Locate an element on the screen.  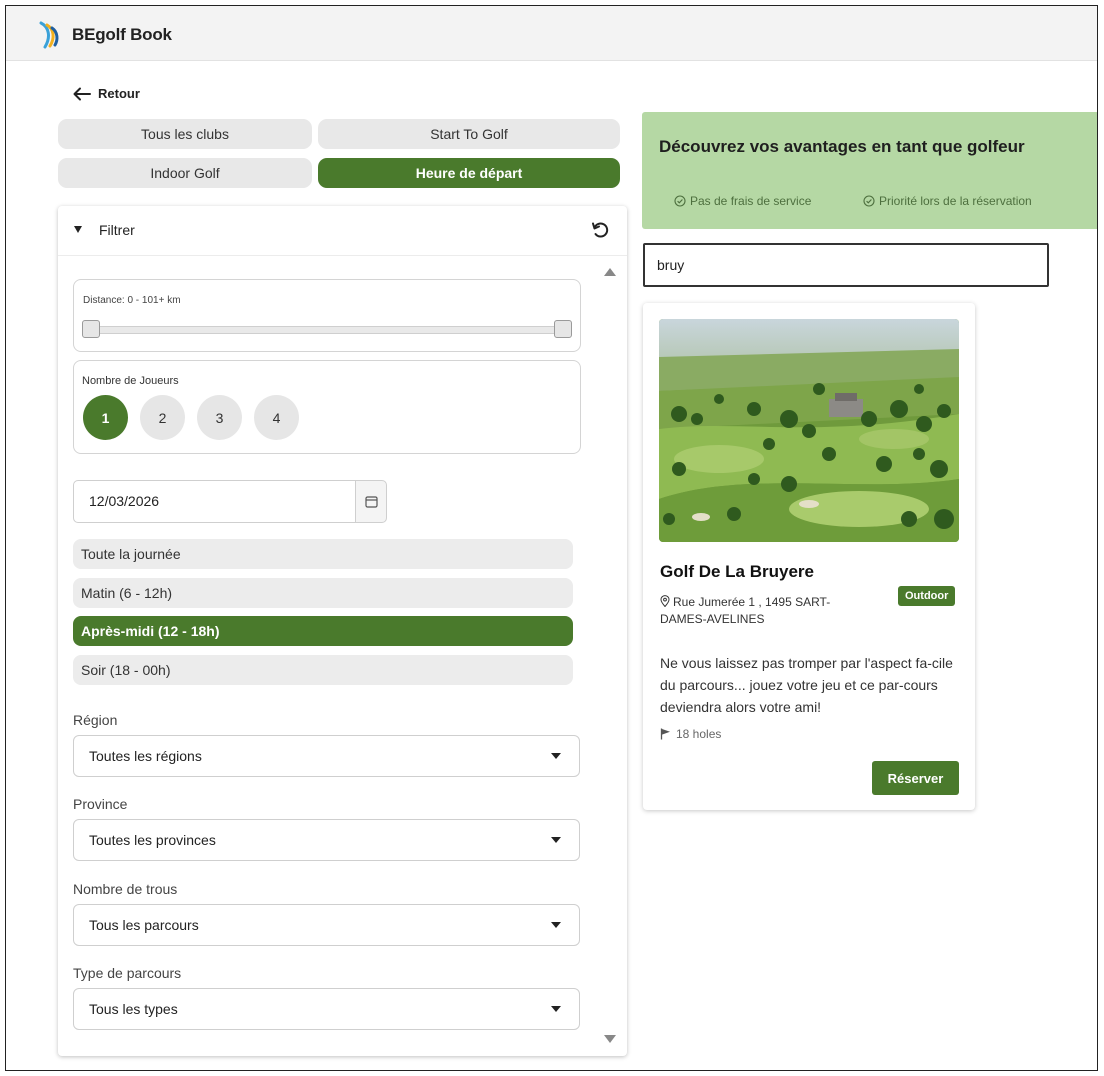
club-image is located at coordinates (809, 430).